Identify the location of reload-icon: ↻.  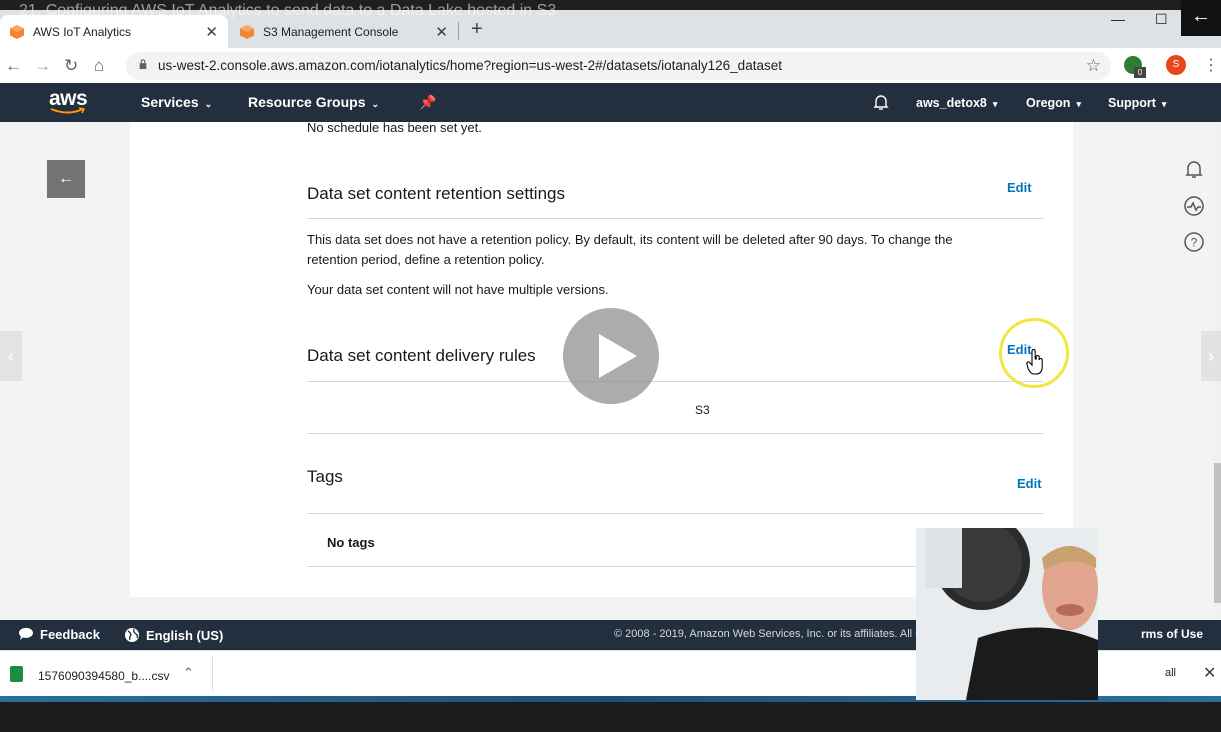
(71, 66).